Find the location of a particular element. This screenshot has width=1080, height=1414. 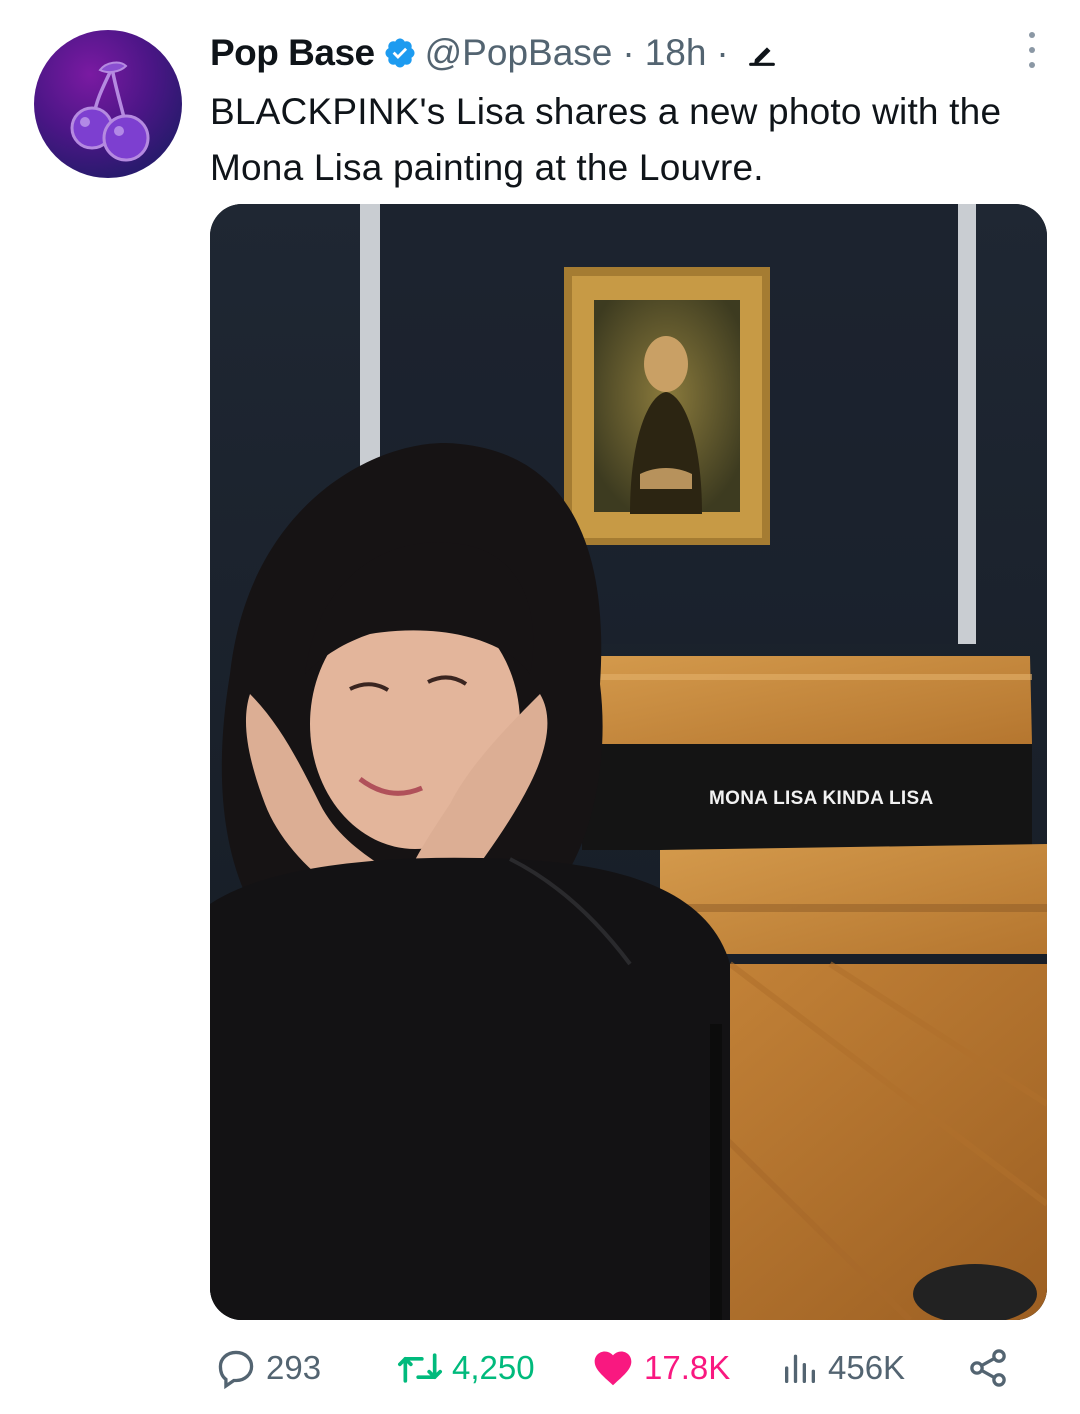

view-count: 456K is located at coordinates (867, 1367).